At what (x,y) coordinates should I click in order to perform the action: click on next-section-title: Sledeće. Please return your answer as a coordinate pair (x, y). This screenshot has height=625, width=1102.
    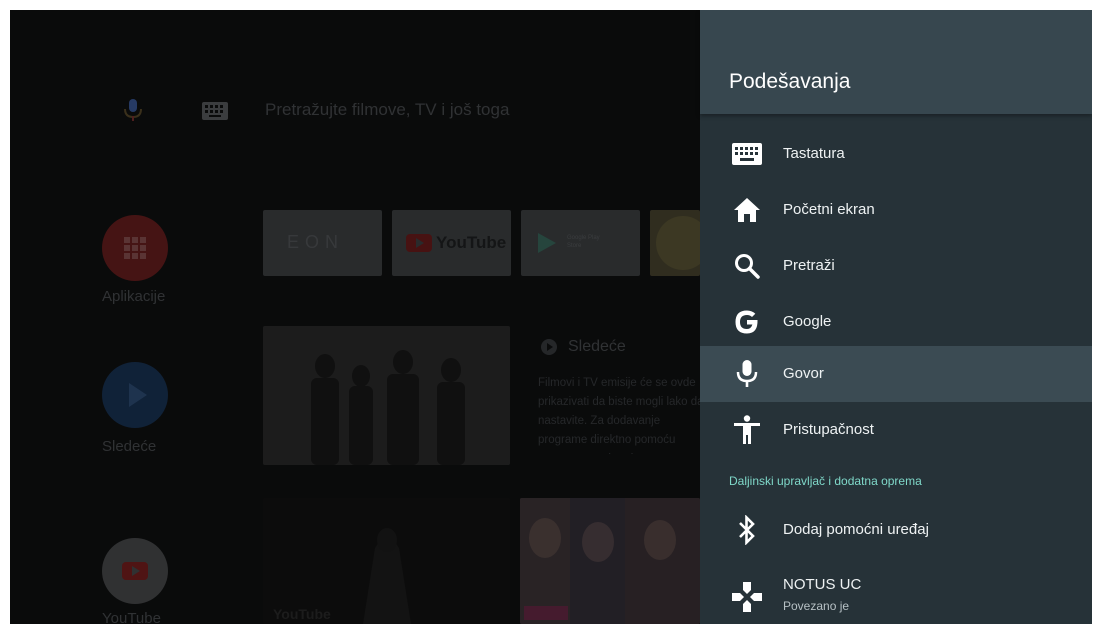
    Looking at the image, I should click on (597, 346).